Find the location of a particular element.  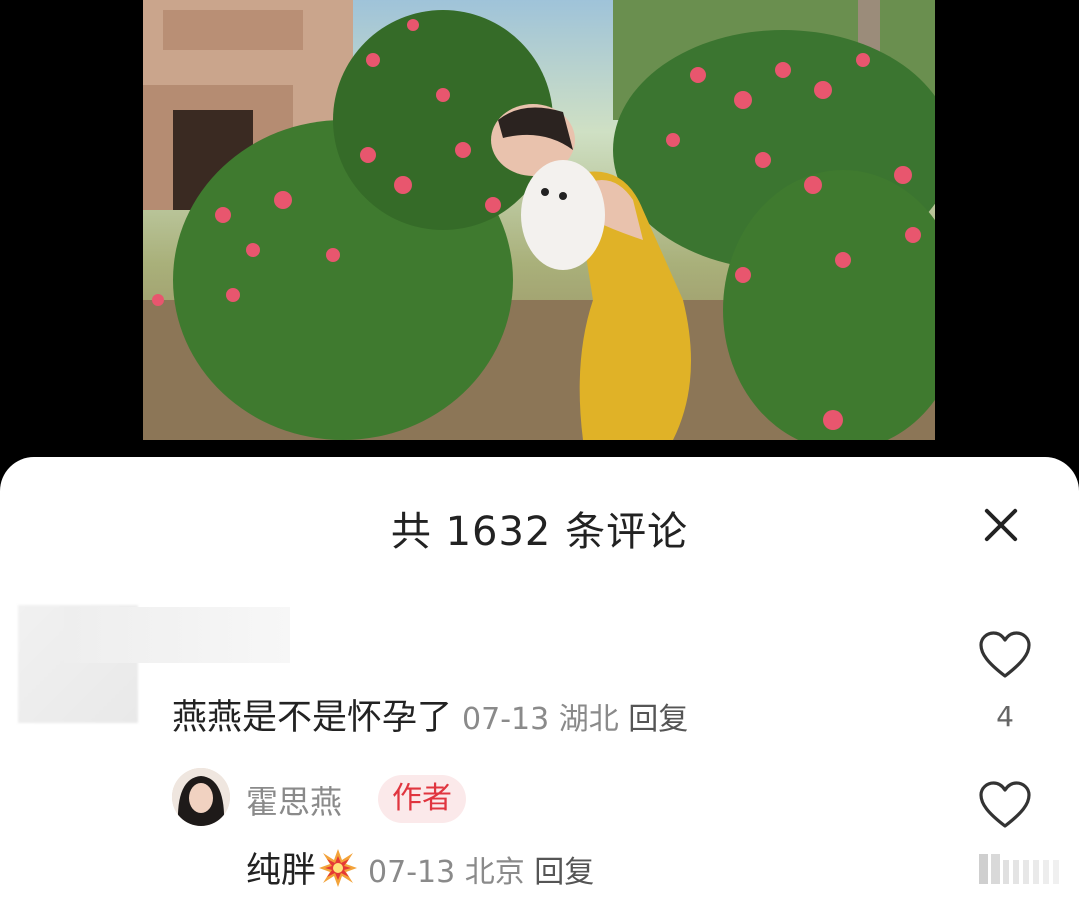

reply-meta: 07-13 北京 回复 is located at coordinates (481, 872).